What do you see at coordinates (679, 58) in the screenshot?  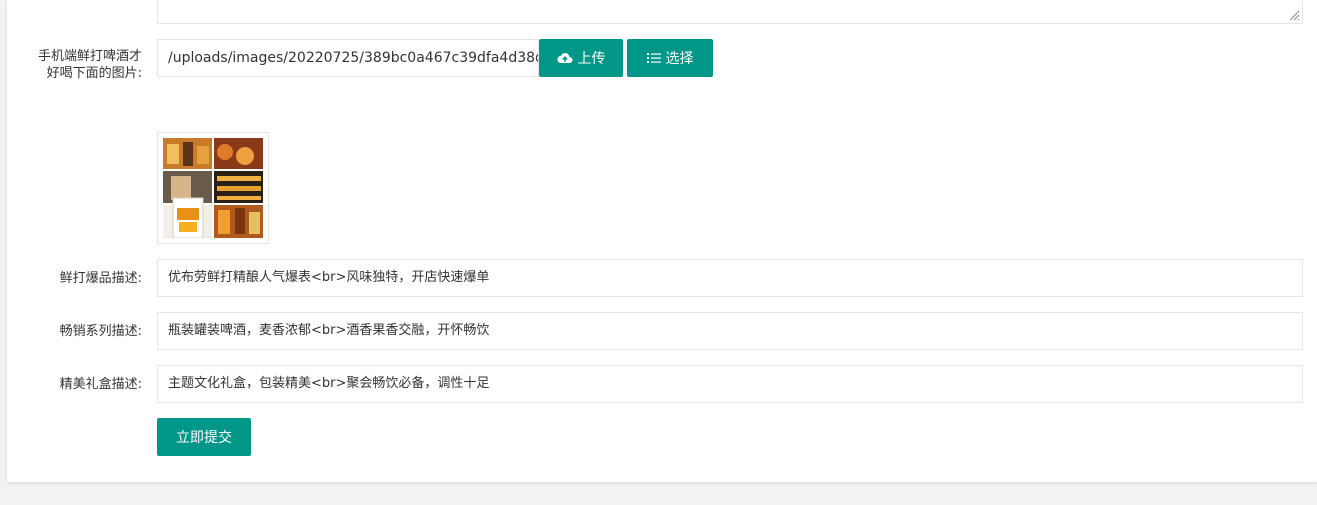 I see `select-button-label: 选择` at bounding box center [679, 58].